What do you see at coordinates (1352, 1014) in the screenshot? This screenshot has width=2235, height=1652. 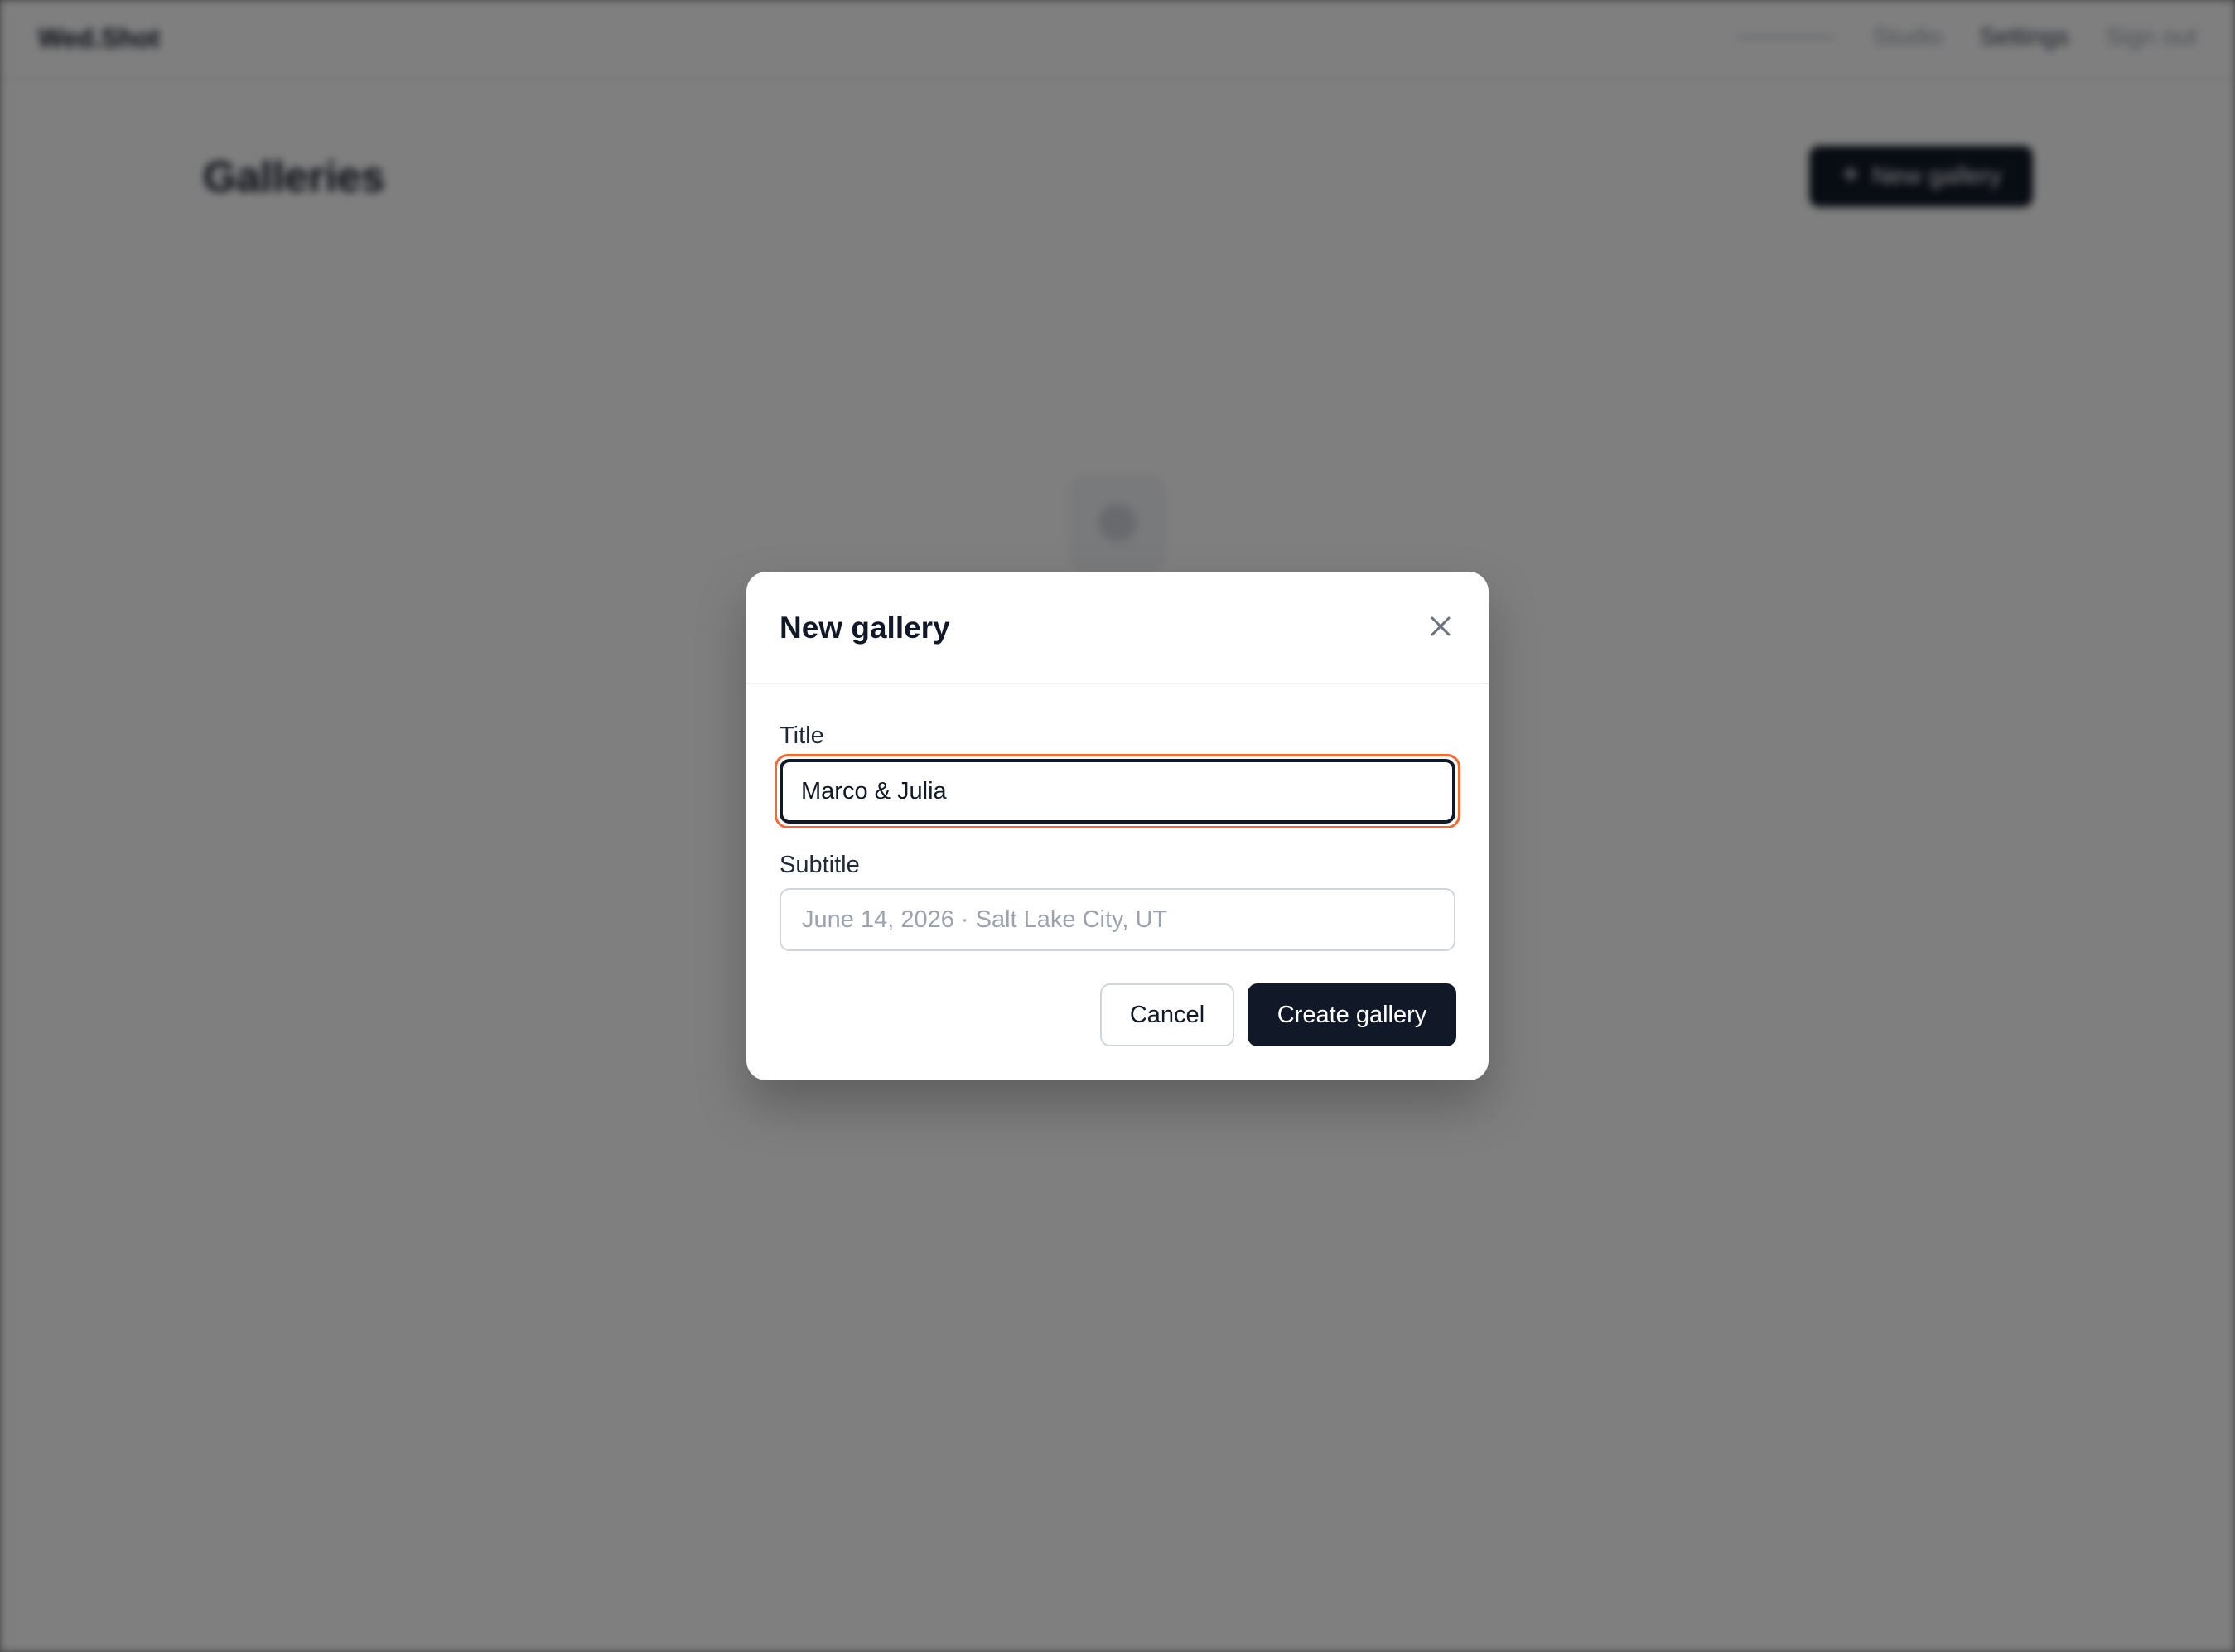 I see `create-gallery-button: Create gallery` at bounding box center [1352, 1014].